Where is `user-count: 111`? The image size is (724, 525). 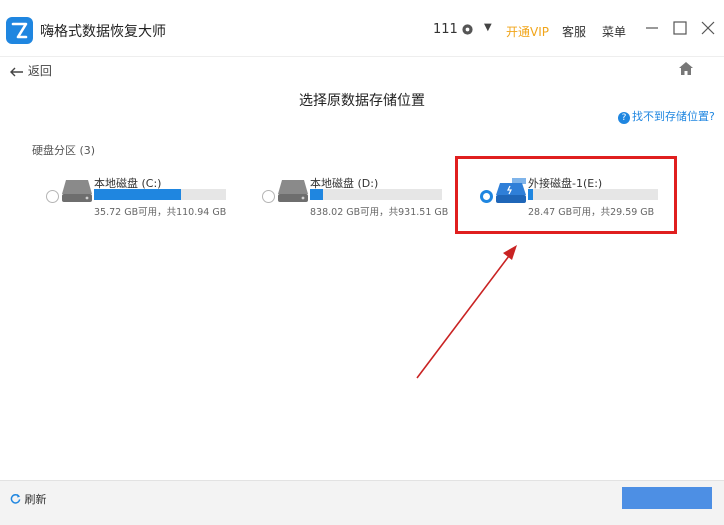 user-count: 111 is located at coordinates (445, 29).